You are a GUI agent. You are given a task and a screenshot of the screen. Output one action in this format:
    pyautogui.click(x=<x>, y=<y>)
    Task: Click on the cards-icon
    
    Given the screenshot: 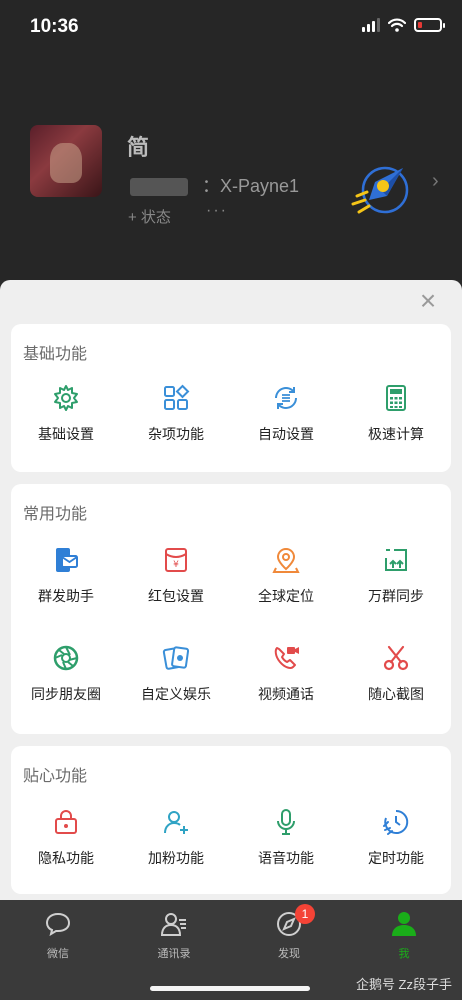 What is the action you would take?
    pyautogui.click(x=176, y=658)
    